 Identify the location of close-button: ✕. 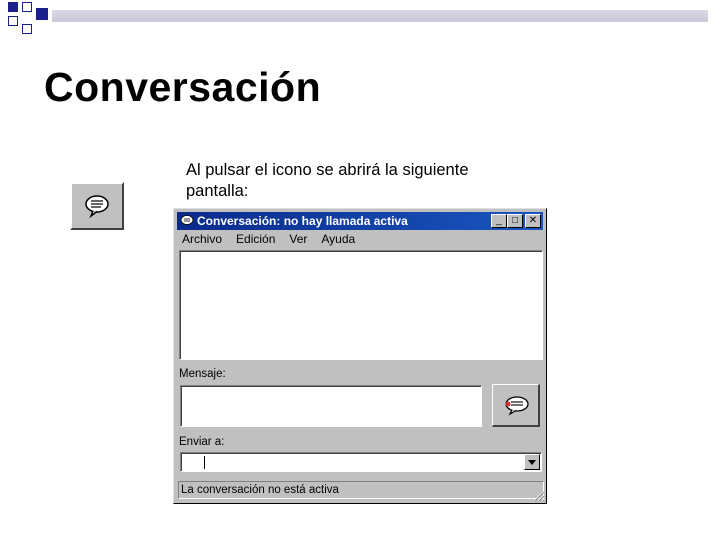
(533, 221).